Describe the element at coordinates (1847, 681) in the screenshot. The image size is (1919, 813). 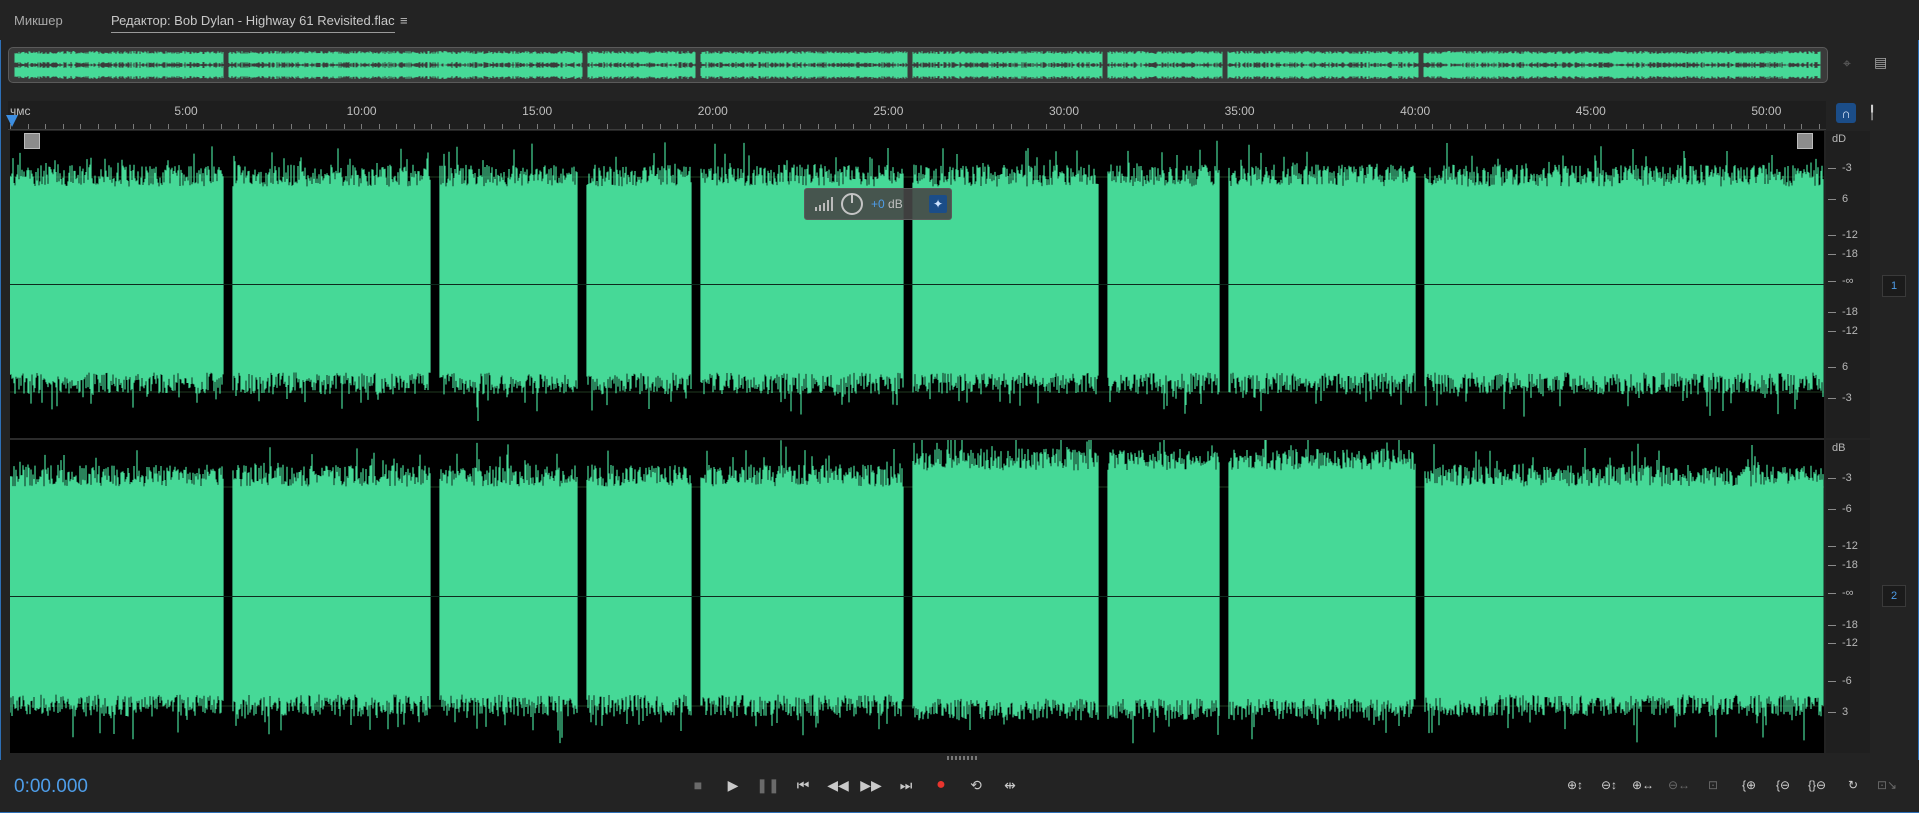
I see `db-scale-label: -6` at that location.